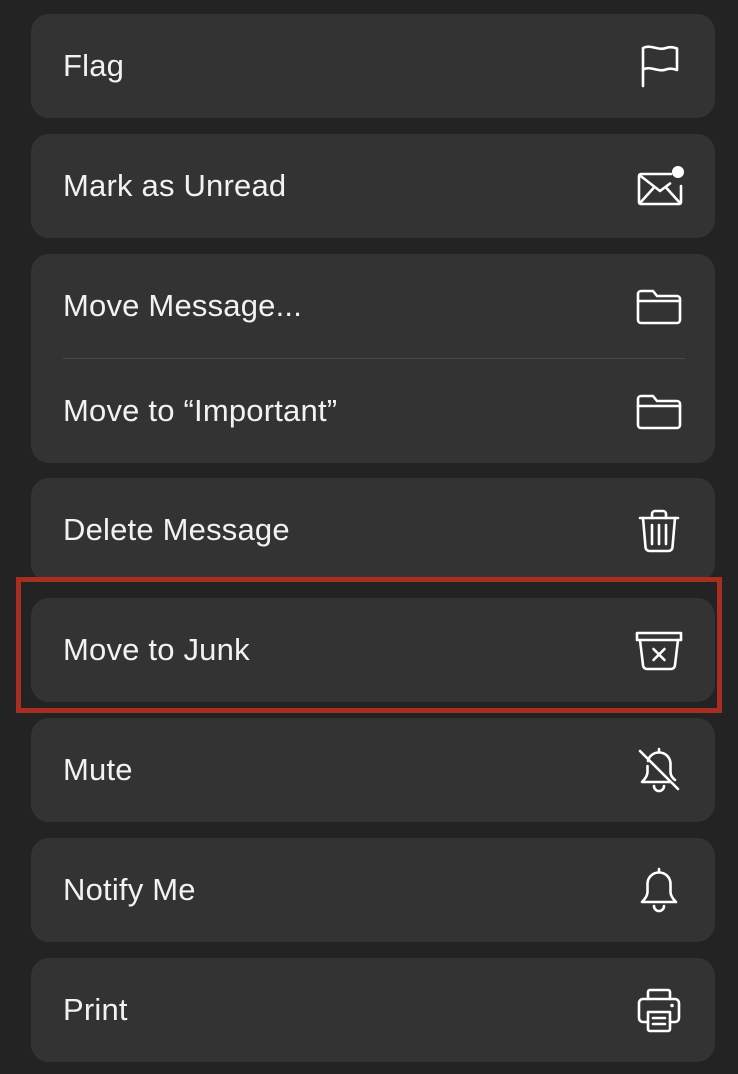 The image size is (738, 1074). I want to click on mark-unread-card: Mark as Unread, so click(373, 186).